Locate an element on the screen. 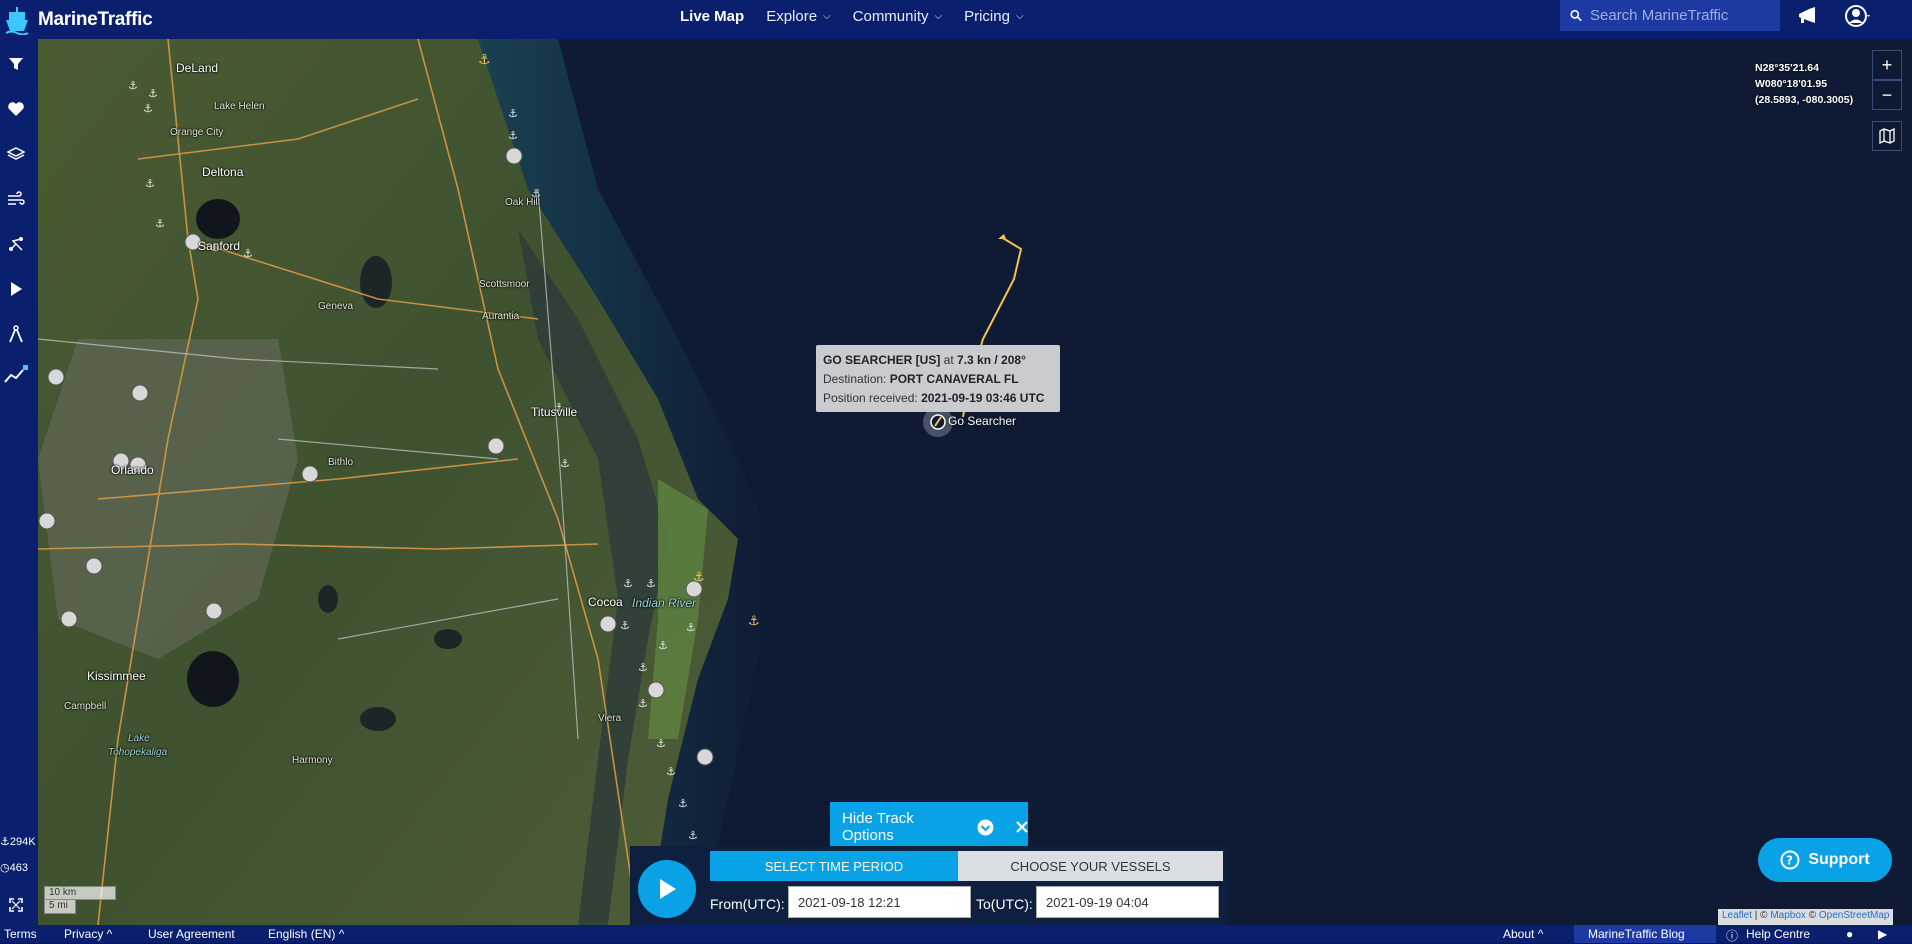 Image resolution: width=1912 pixels, height=944 pixels. nav-explore: Explore ⌵ is located at coordinates (798, 16).